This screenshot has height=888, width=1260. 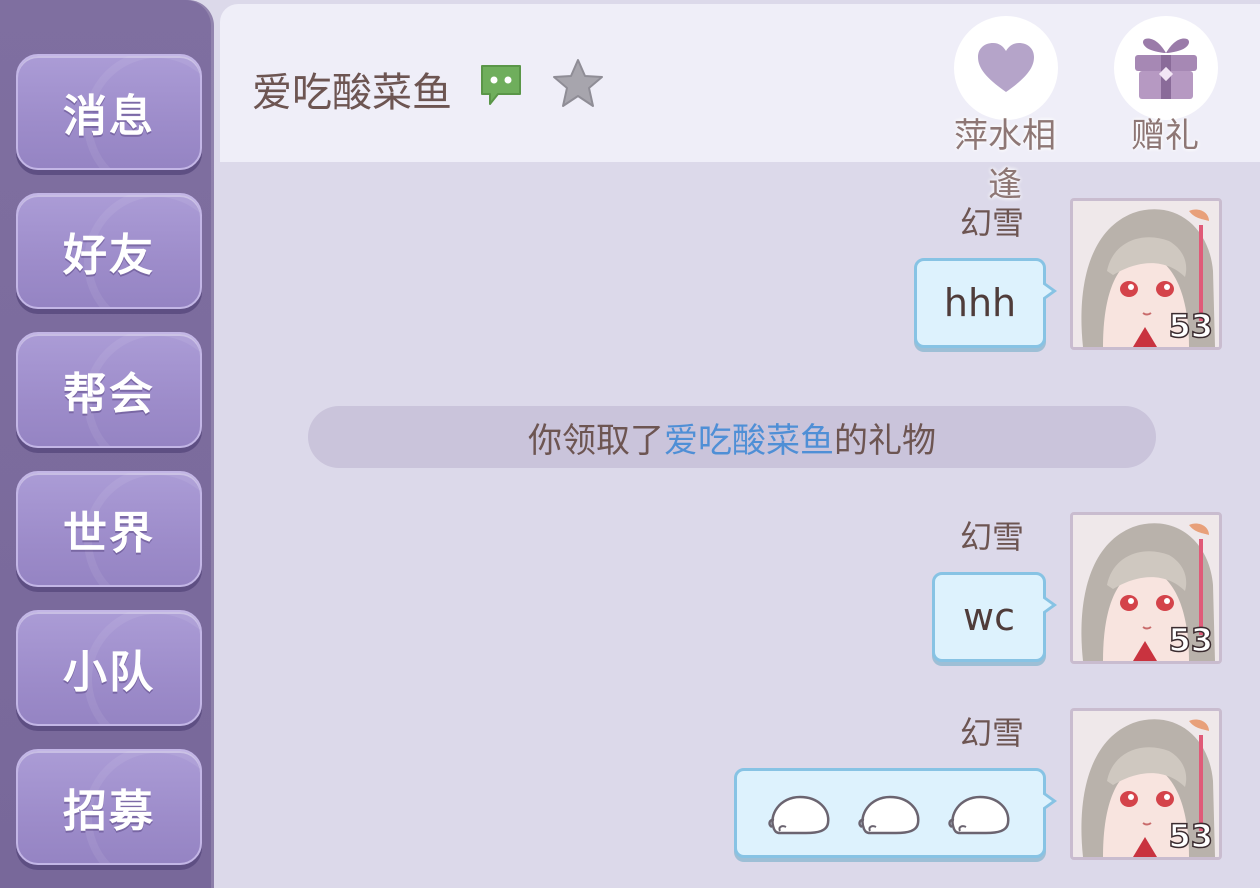 I want to click on gift-icon-holder, so click(x=1166, y=68).